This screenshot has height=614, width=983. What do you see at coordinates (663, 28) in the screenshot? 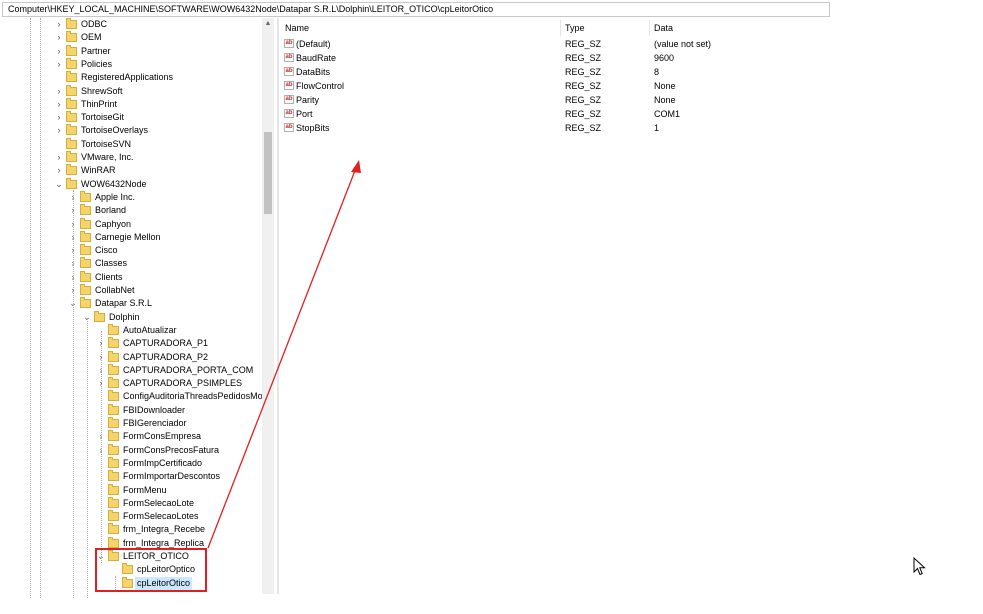
I see `column-header-data: Data` at bounding box center [663, 28].